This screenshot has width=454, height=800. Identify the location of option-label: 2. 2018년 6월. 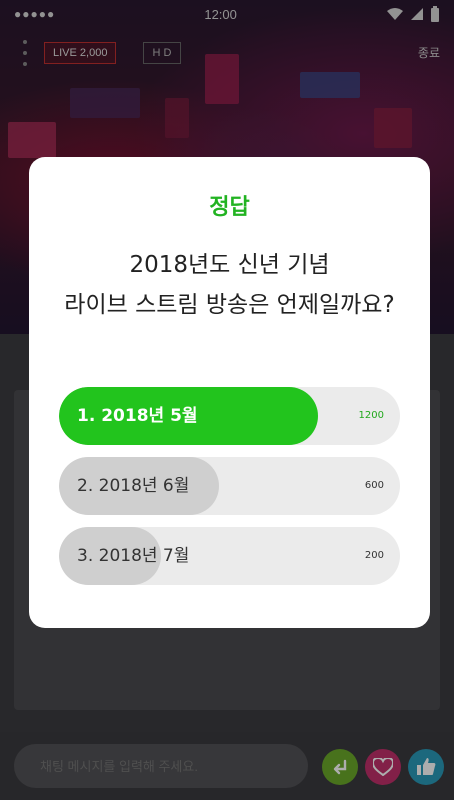
(133, 486).